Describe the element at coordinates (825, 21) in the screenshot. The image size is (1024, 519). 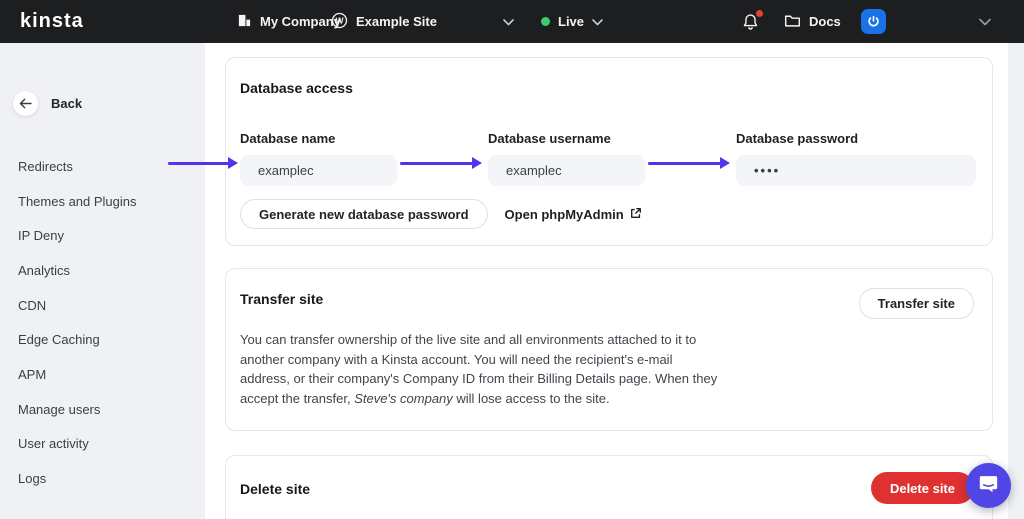
I see `docs-label: Docs` at that location.